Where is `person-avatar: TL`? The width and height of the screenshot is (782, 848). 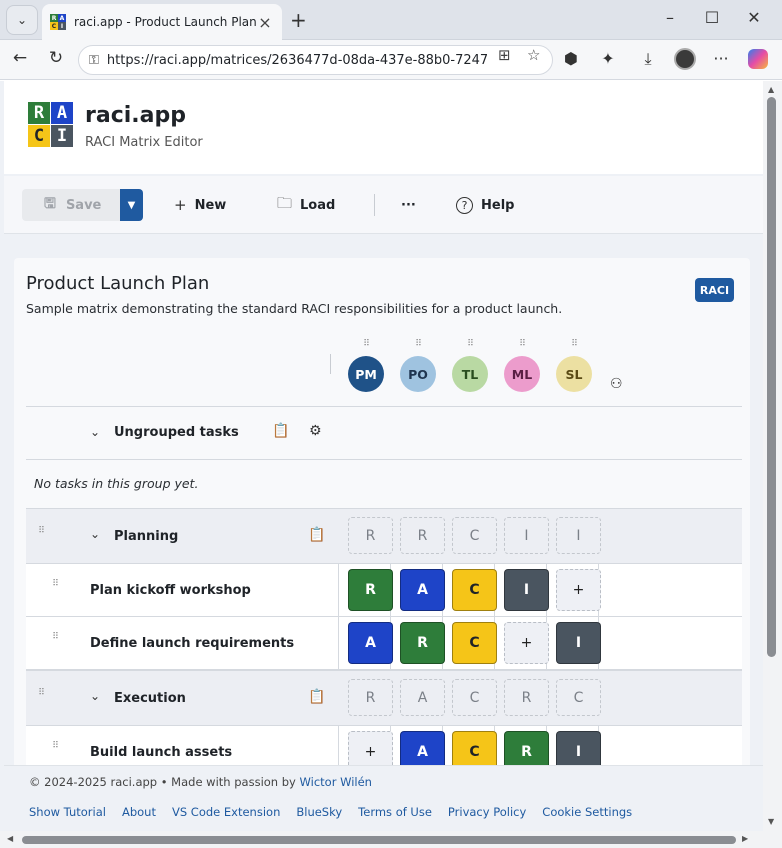 person-avatar: TL is located at coordinates (470, 374).